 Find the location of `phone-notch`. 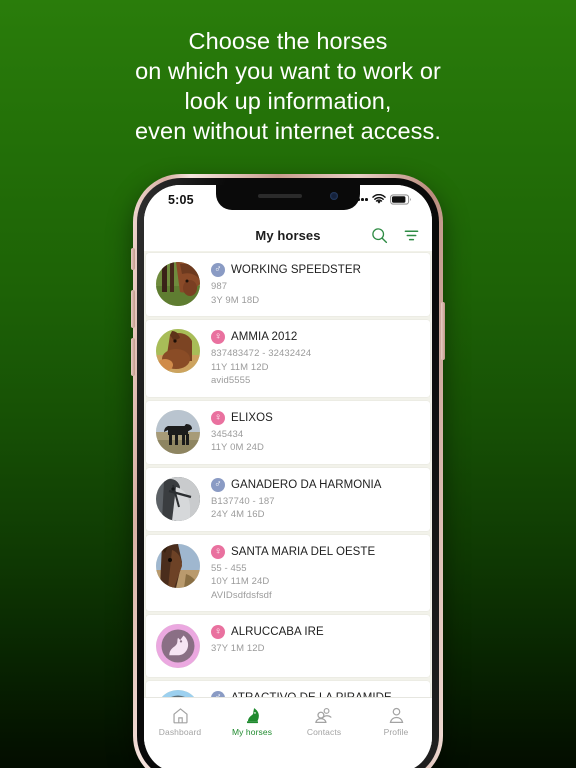

phone-notch is located at coordinates (288, 197).